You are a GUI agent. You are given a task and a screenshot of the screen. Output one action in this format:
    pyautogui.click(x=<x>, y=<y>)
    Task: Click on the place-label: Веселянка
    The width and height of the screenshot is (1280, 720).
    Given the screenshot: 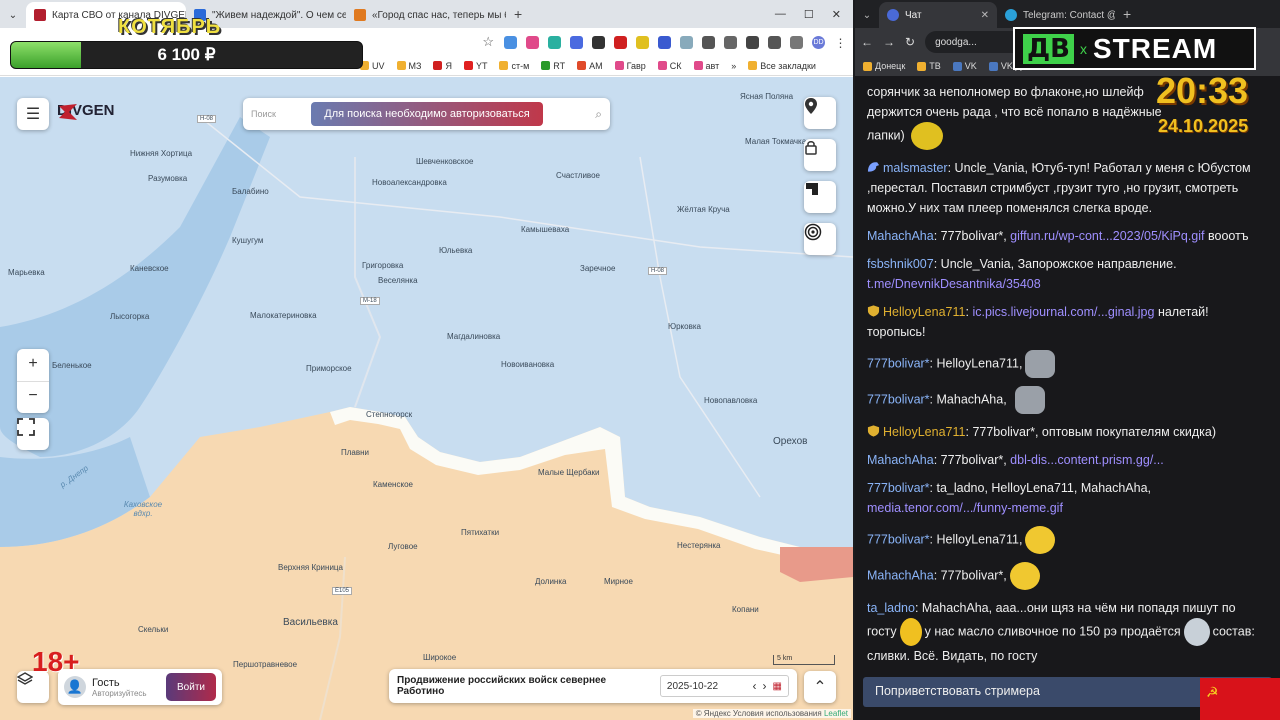 What is the action you would take?
    pyautogui.click(x=398, y=280)
    